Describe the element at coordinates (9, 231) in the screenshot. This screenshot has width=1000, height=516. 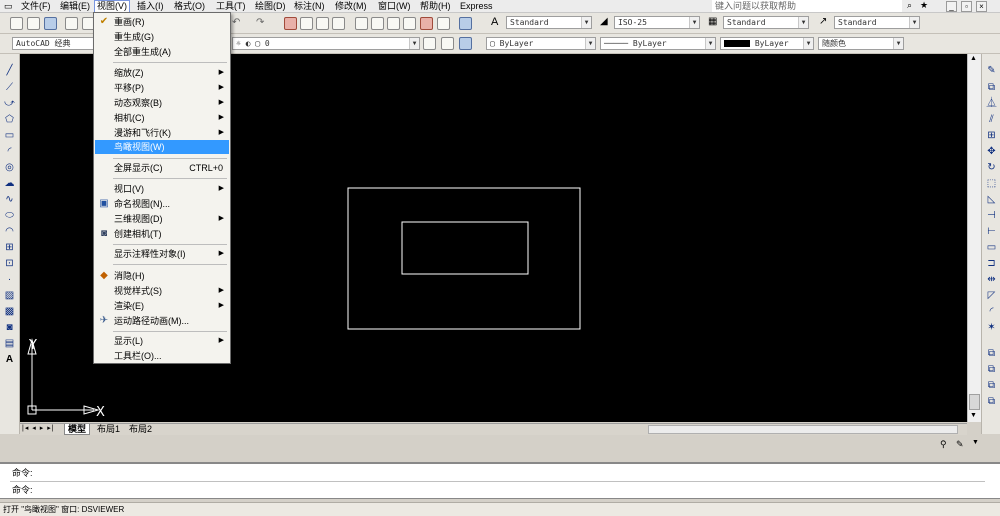
I see `ellipse-arc-icon: ◠` at that location.